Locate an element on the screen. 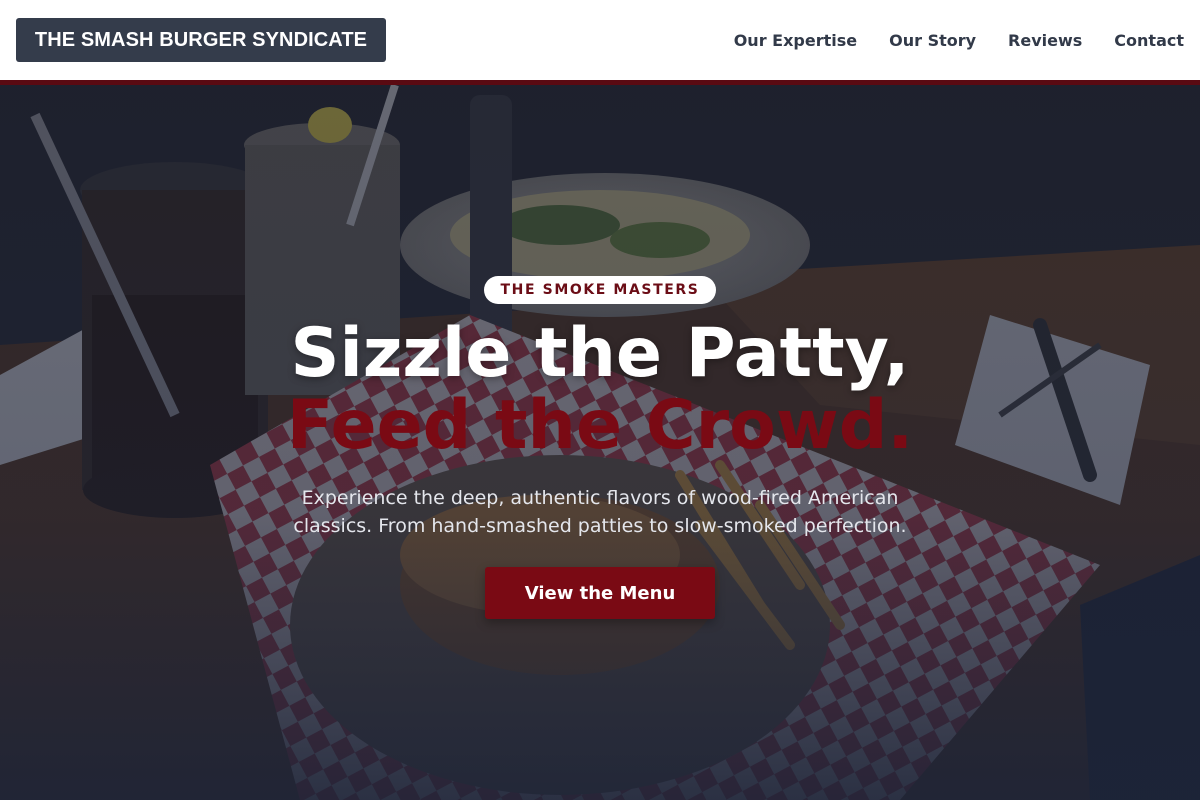 This screenshot has width=1200, height=800. brand-logo: THE SMASH BURGER SYNDICATE is located at coordinates (201, 40).